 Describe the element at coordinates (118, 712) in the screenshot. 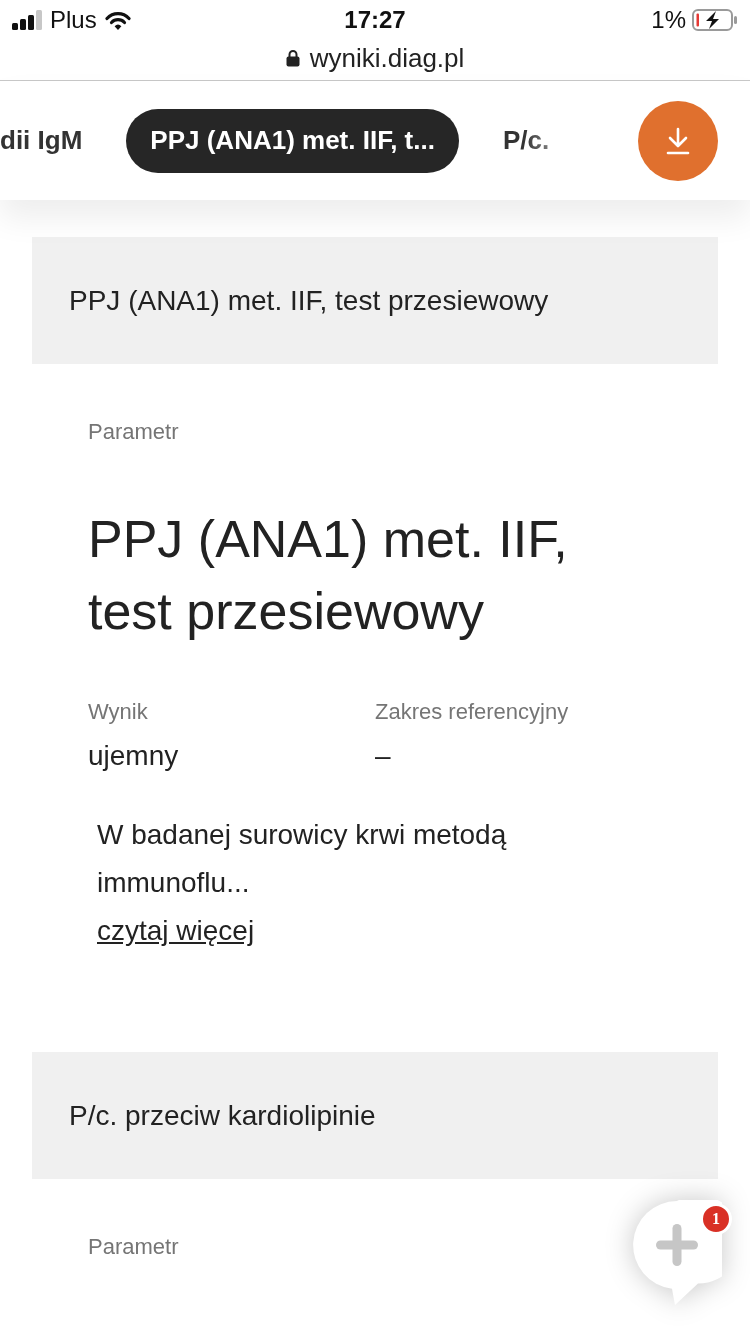

I see `result-label: Wynik` at that location.